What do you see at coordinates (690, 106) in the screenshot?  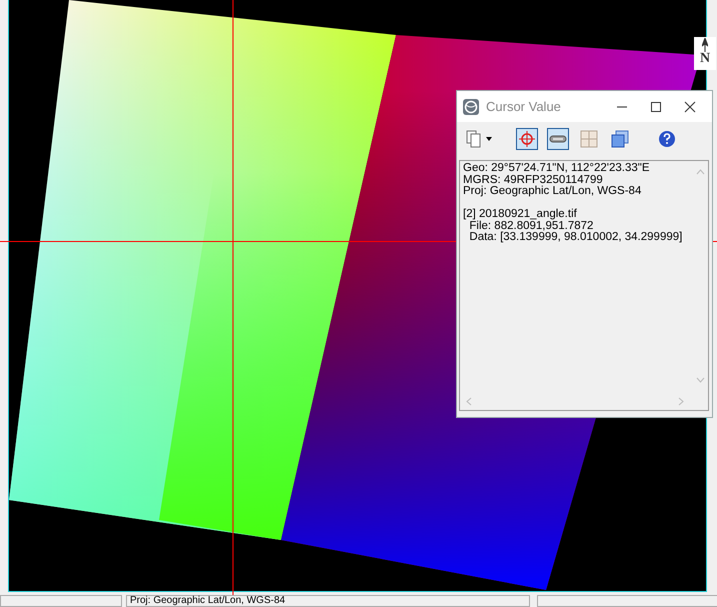 I see `close-icon` at bounding box center [690, 106].